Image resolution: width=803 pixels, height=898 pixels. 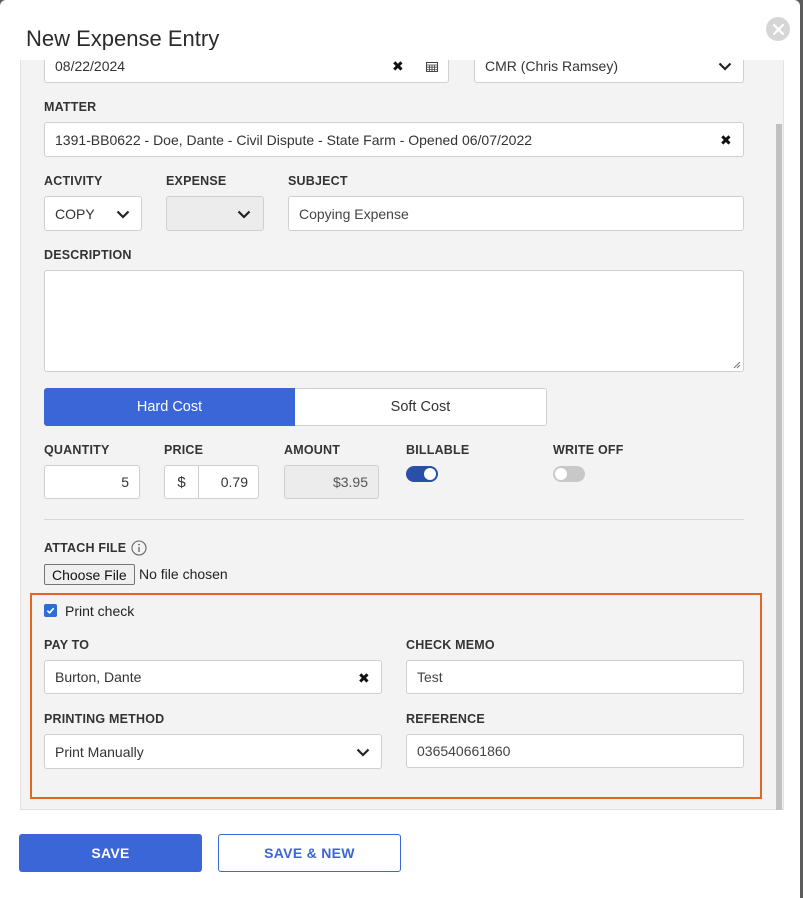 What do you see at coordinates (99, 751) in the screenshot?
I see `printing-method-value: Print Manually` at bounding box center [99, 751].